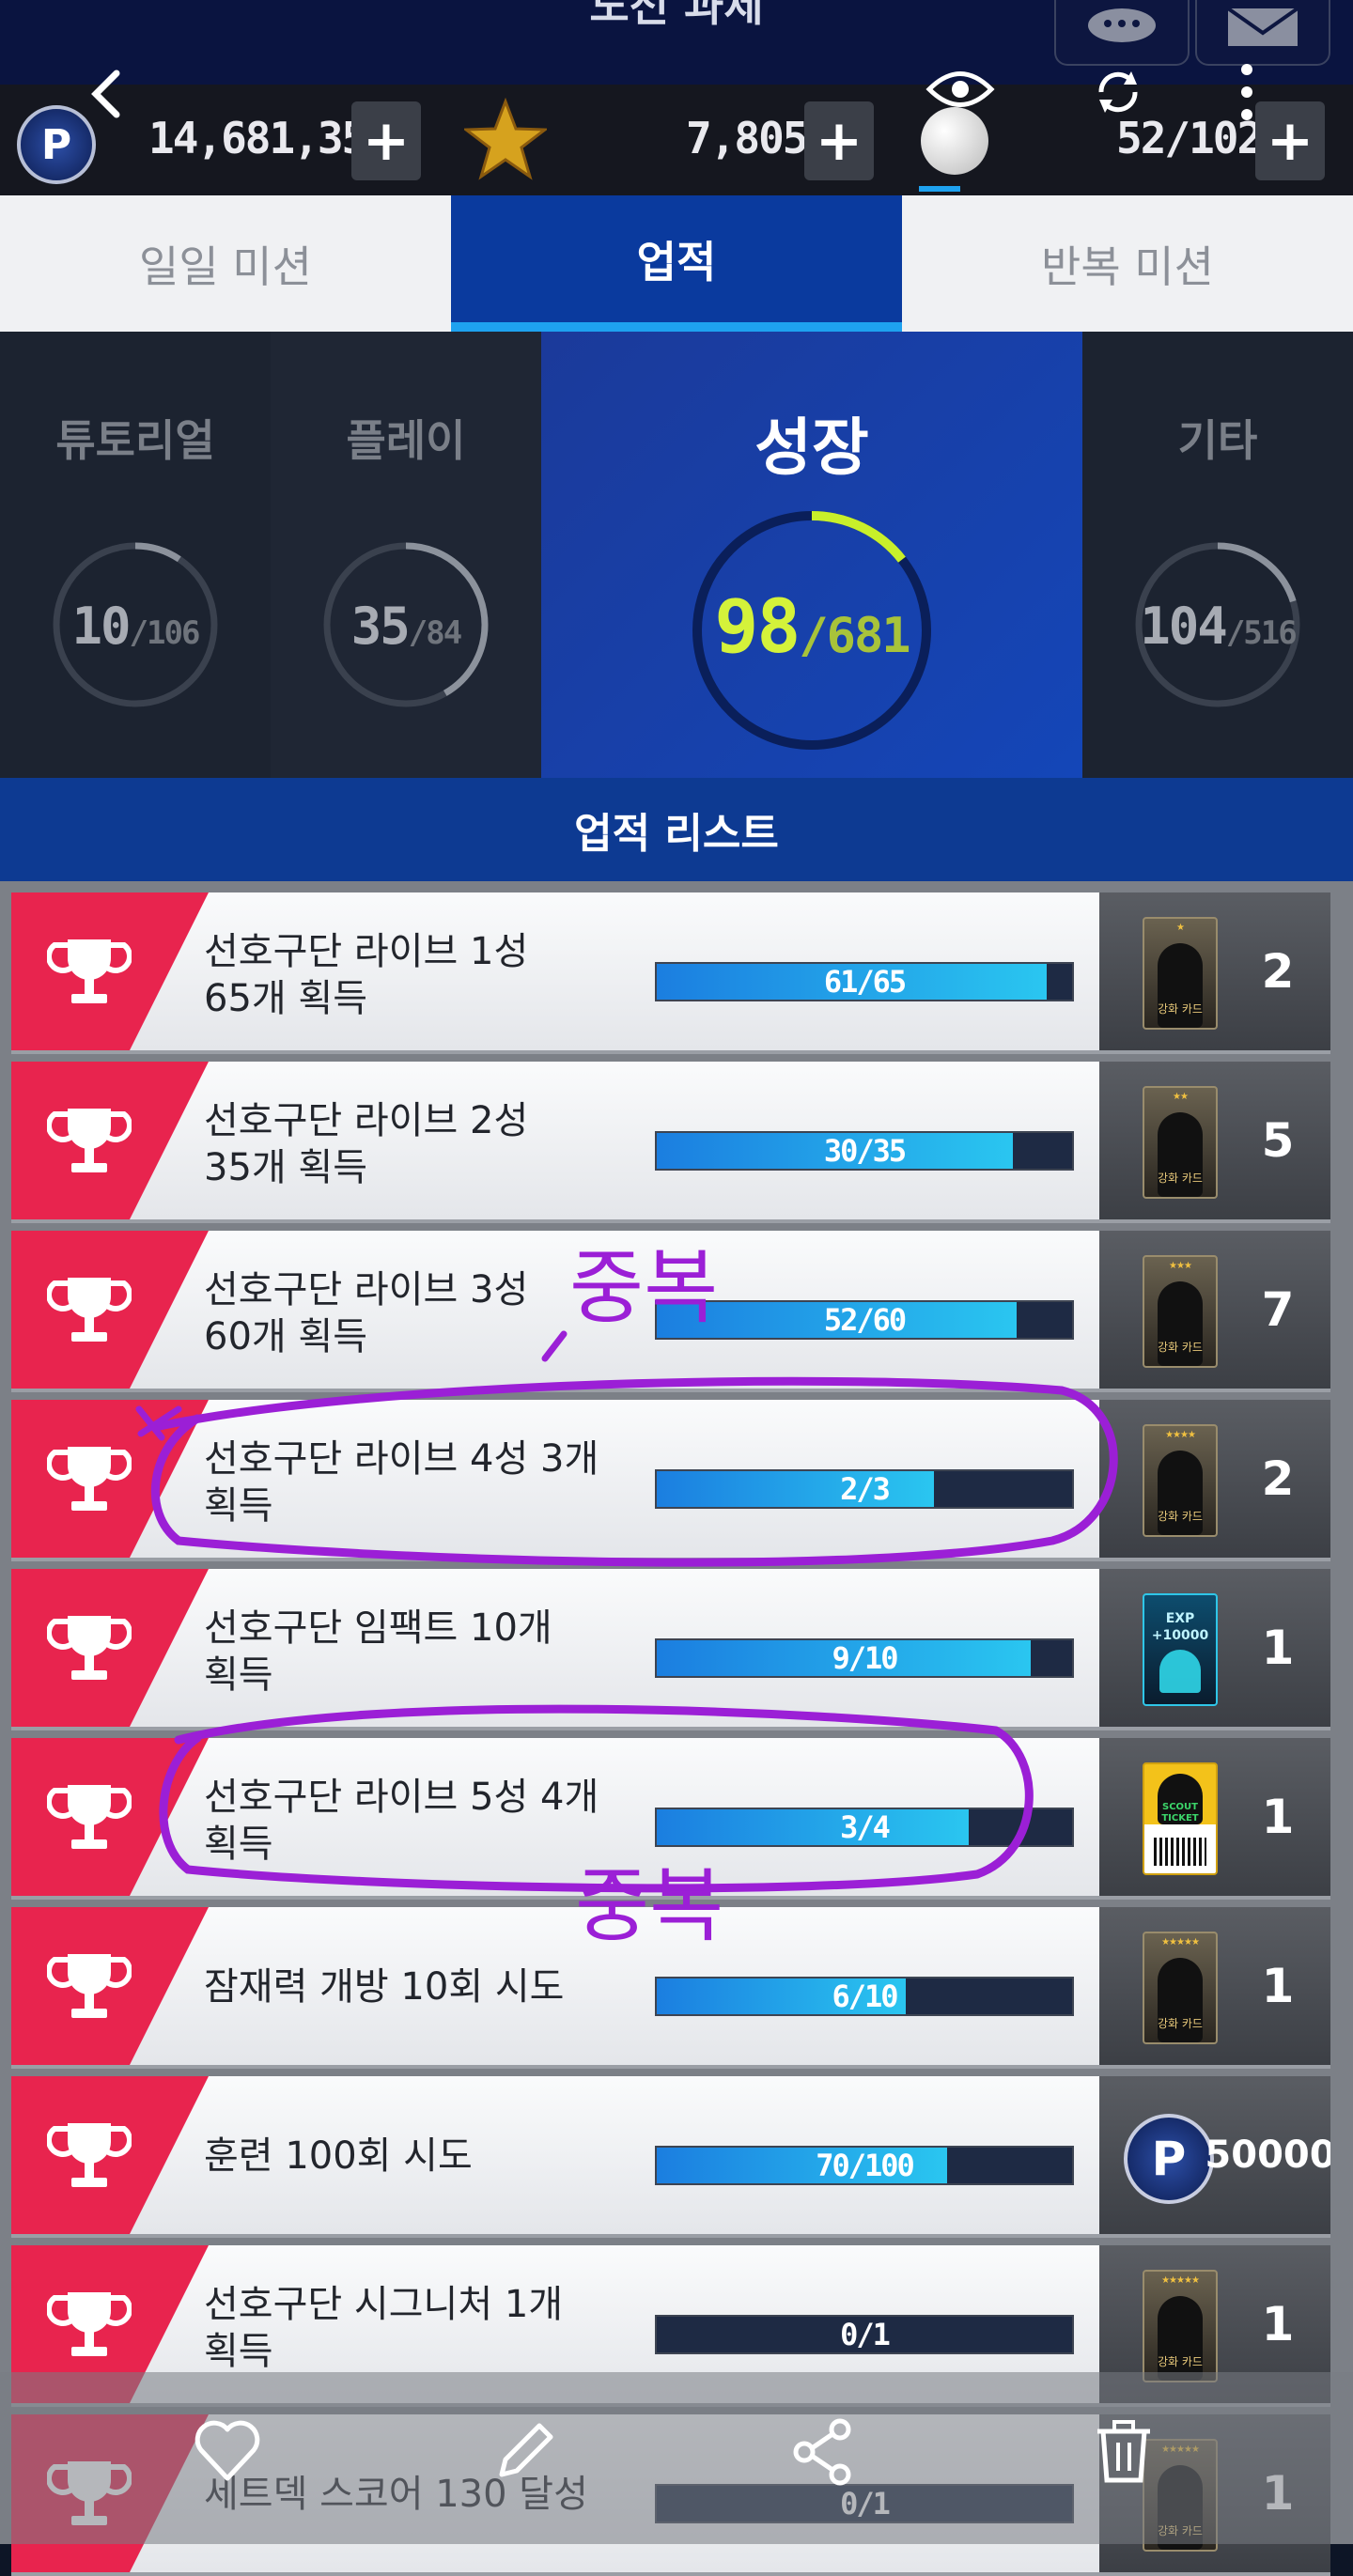 The height and width of the screenshot is (2576, 1353). I want to click on reward-quantity: 50000, so click(1267, 2155).